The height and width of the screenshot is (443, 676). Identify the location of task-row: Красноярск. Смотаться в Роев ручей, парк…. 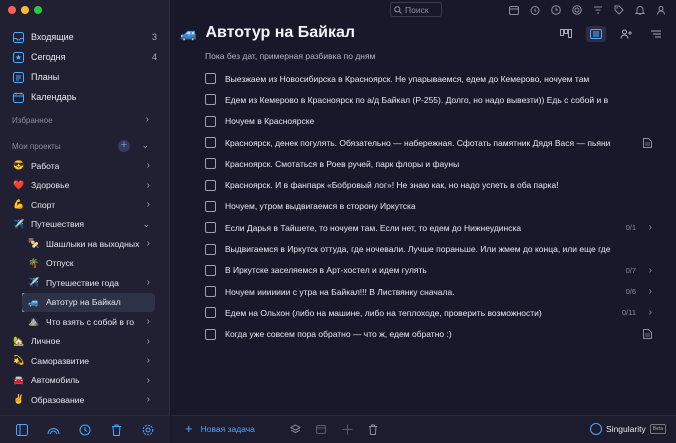
(432, 163).